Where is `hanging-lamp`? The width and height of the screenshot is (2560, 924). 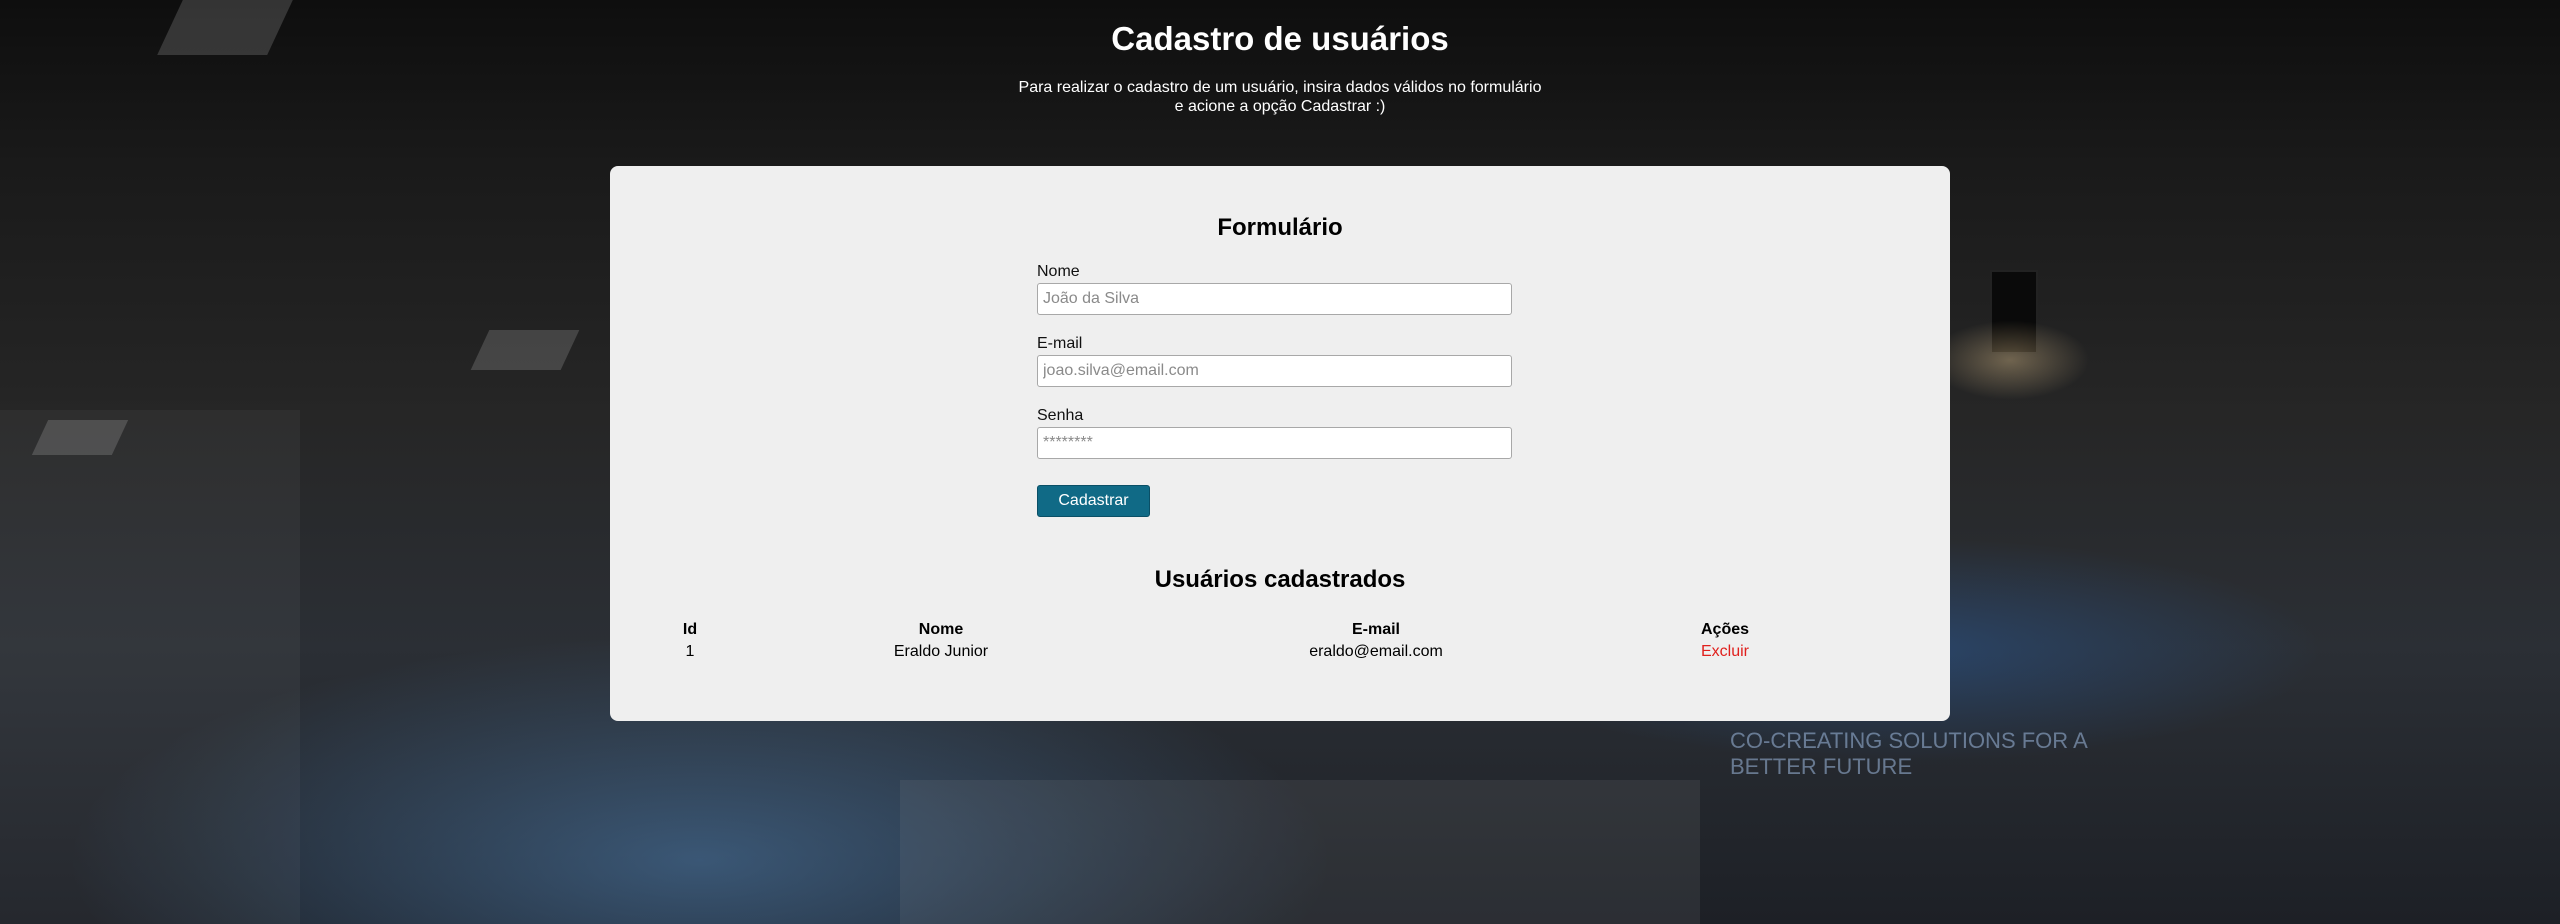 hanging-lamp is located at coordinates (2014, 312).